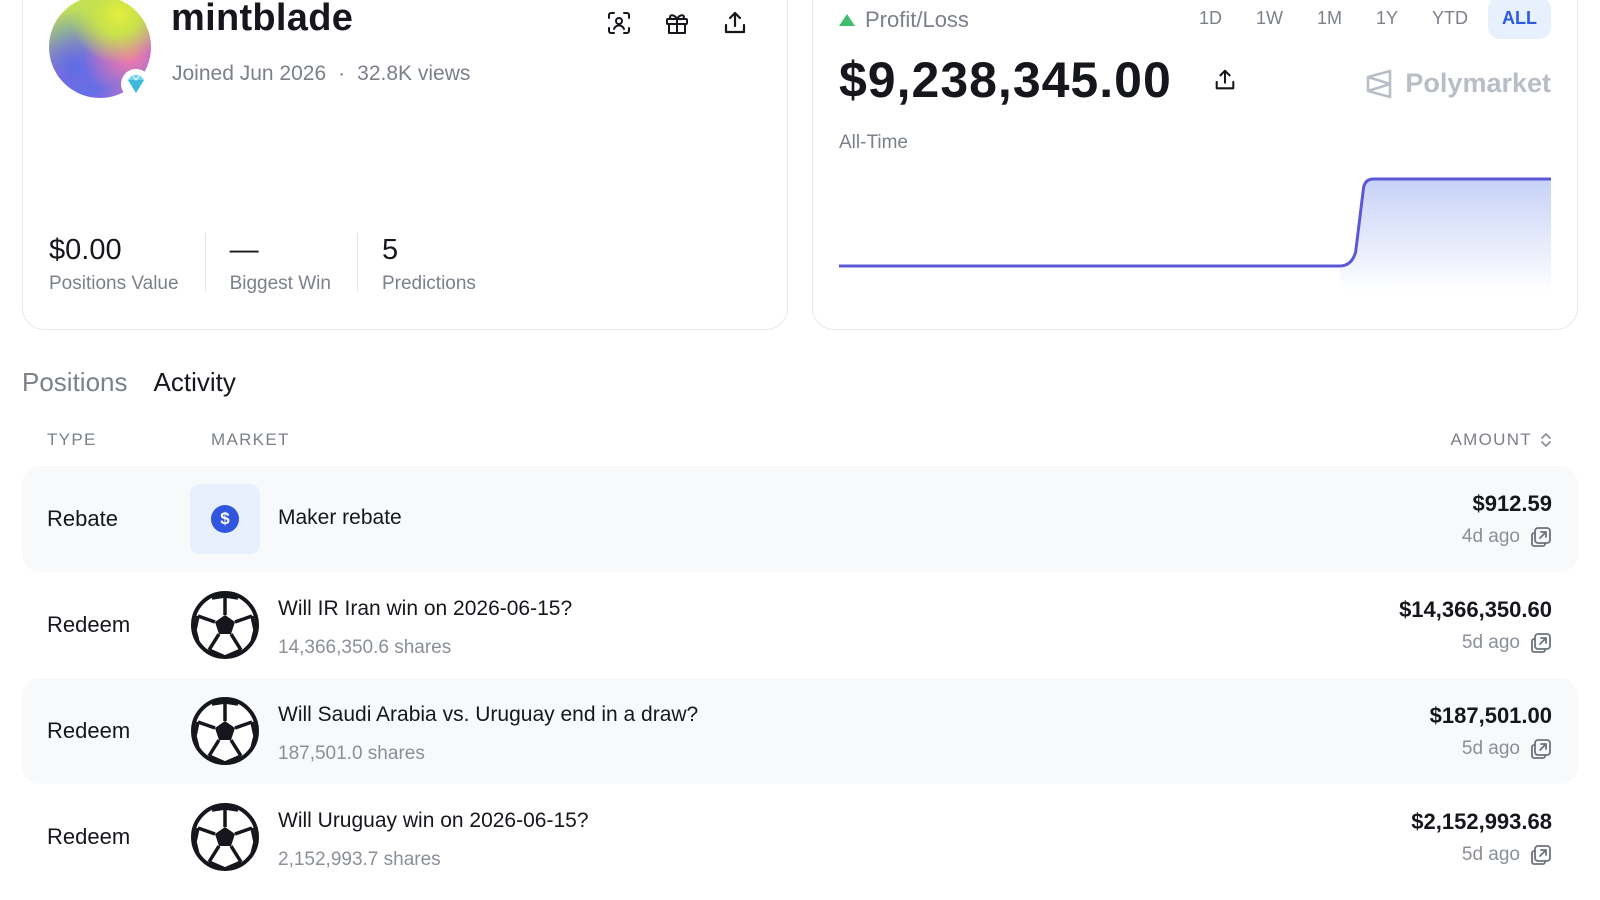 This screenshot has height=900, width=1600. I want to click on profile-meta: Joined Jun 2026 · 32.8K views, so click(321, 74).